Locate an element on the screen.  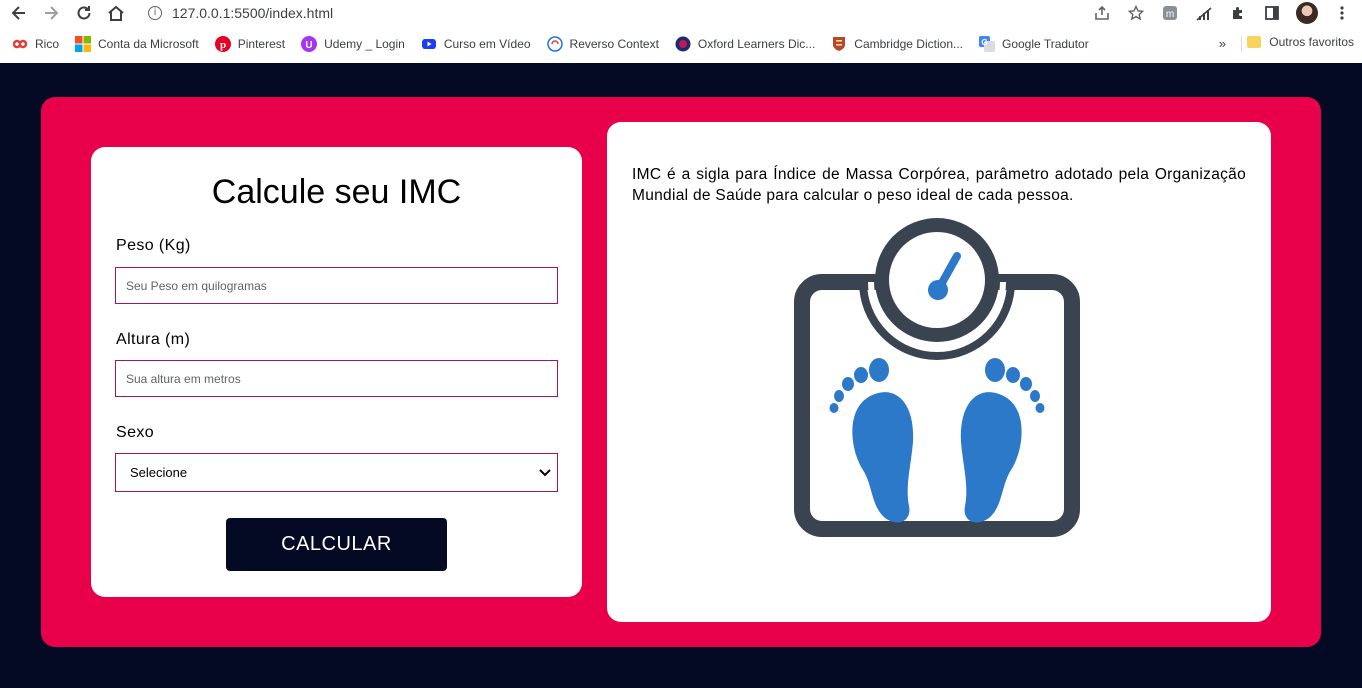
right-foot is located at coordinates (1002, 440).